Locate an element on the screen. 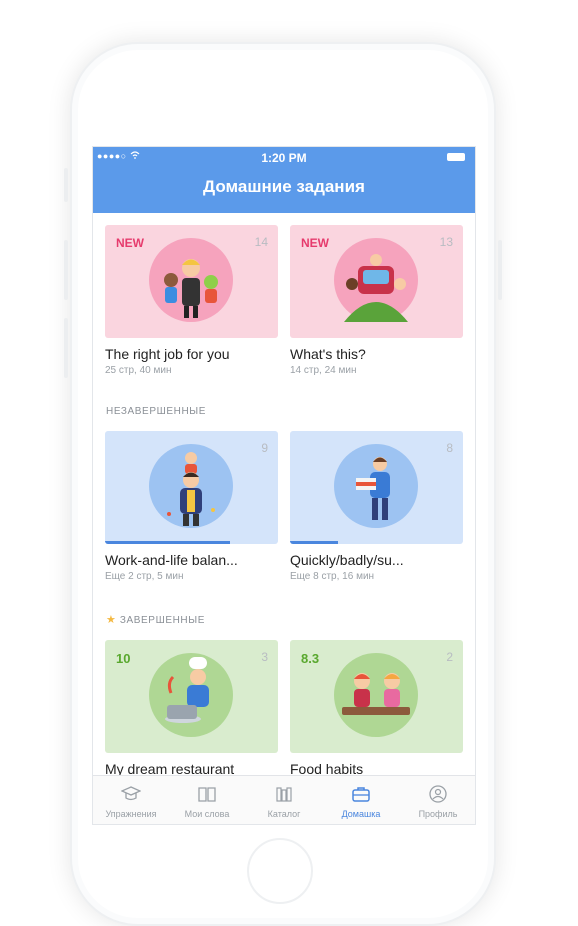  volume-up-button is located at coordinates (66, 270).